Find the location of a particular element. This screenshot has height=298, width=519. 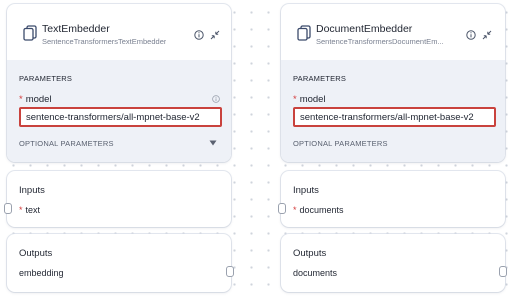

field-info-icon is located at coordinates (216, 99).